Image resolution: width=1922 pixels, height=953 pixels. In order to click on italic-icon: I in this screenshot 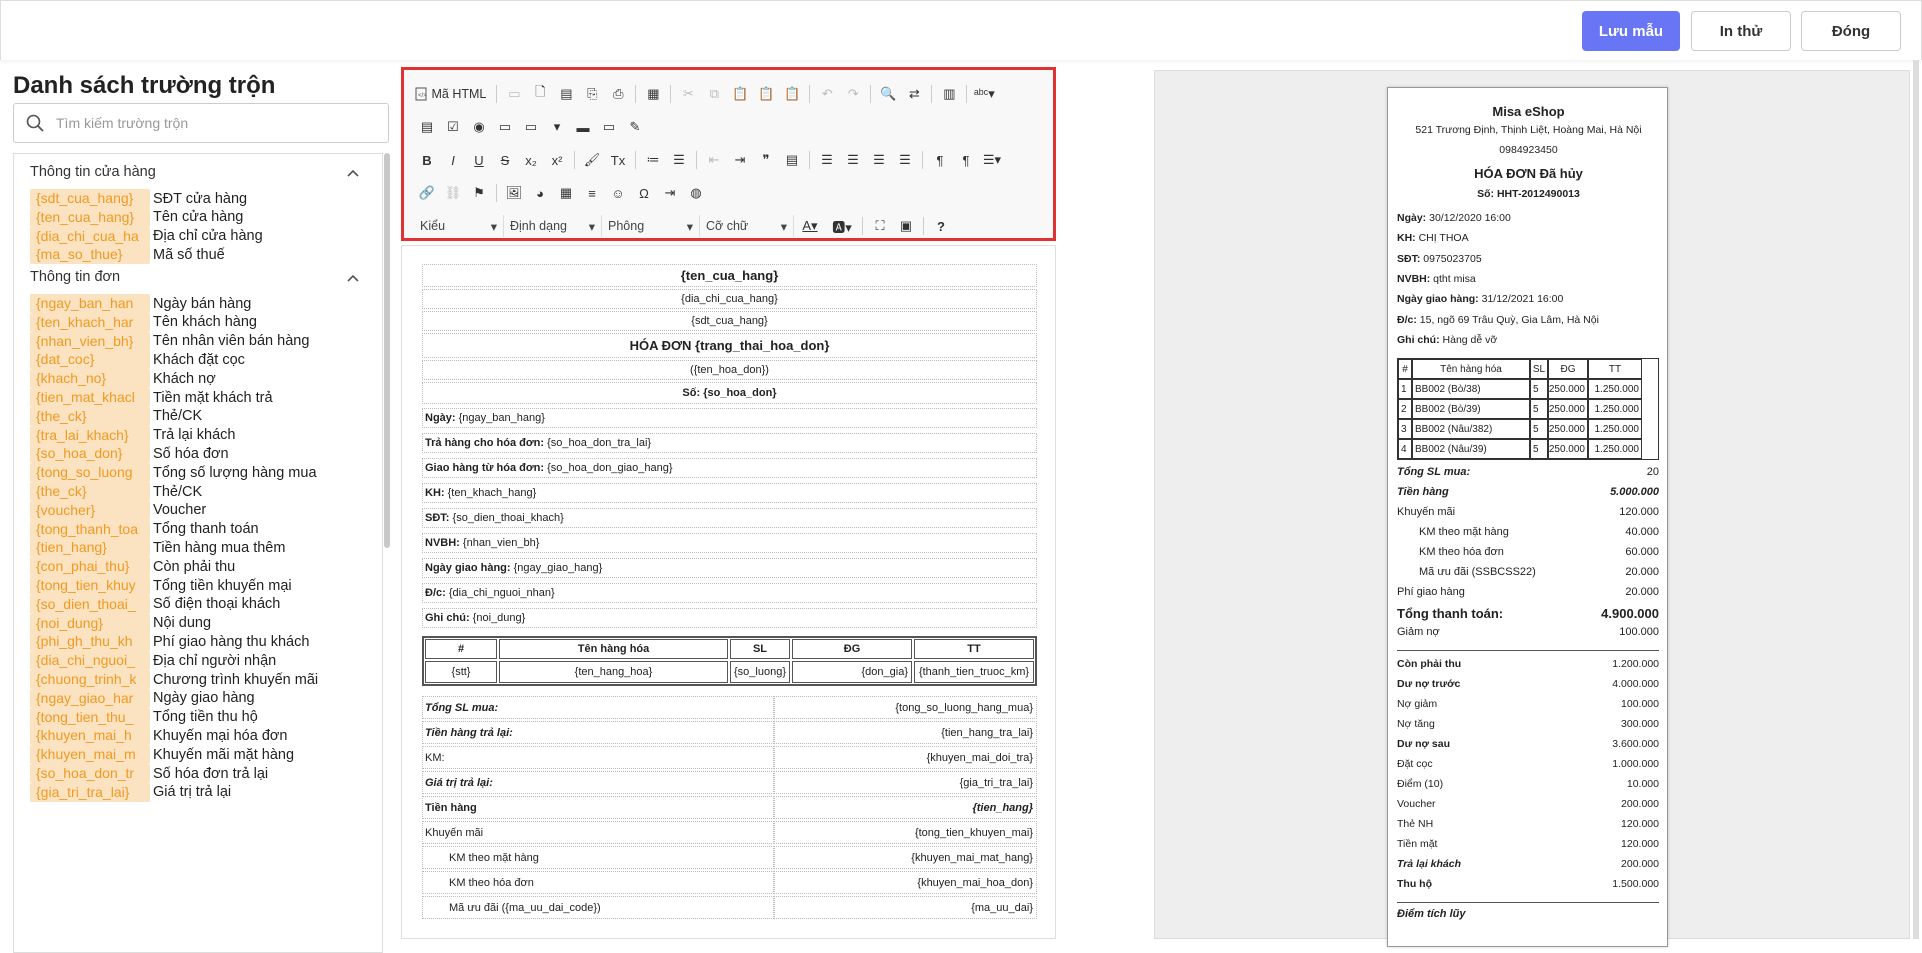, I will do `click(453, 160)`.